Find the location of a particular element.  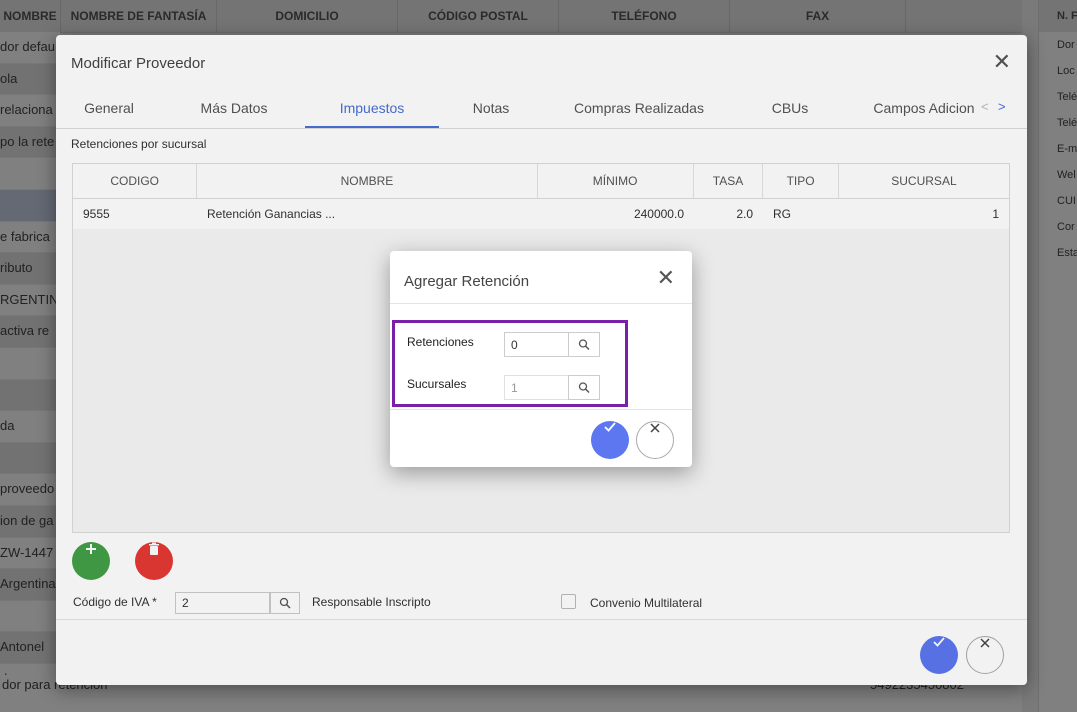

dialog-confirm-button is located at coordinates (610, 440).